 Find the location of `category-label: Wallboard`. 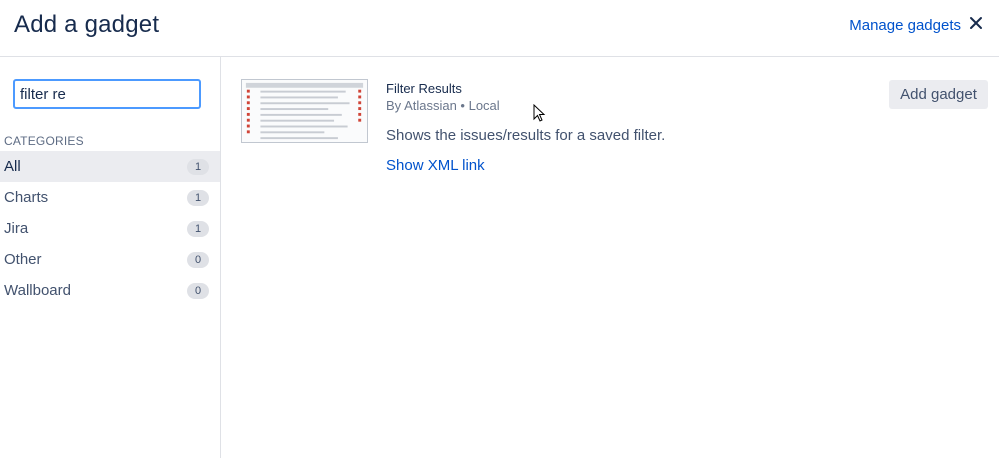

category-label: Wallboard is located at coordinates (37, 290).